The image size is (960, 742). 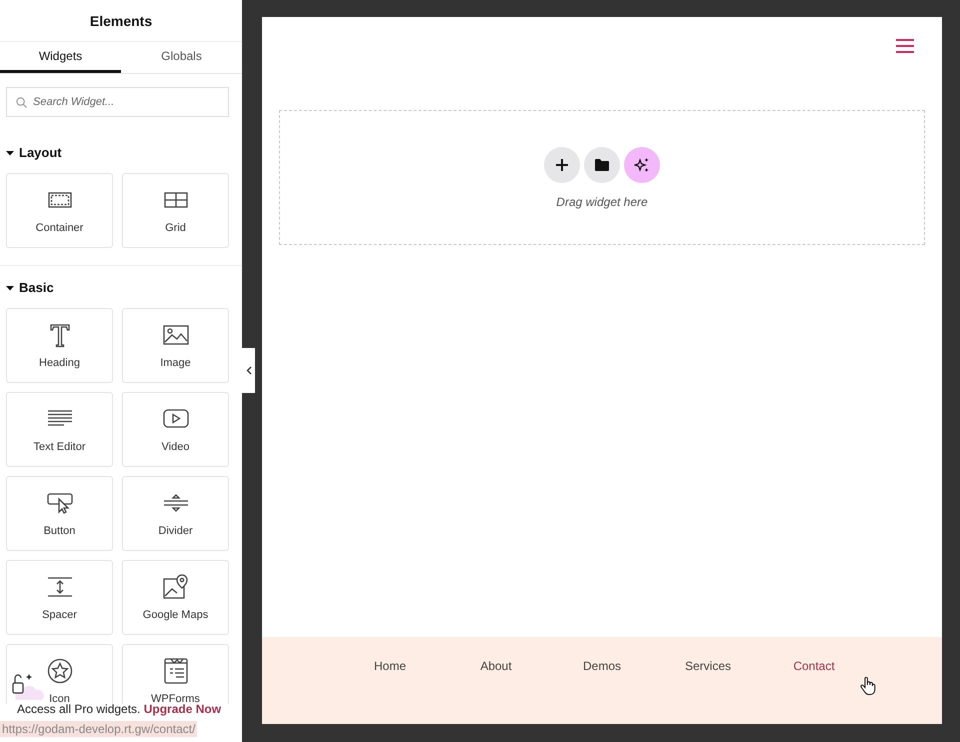 I want to click on footer-nav-link: Demos, so click(x=602, y=667).